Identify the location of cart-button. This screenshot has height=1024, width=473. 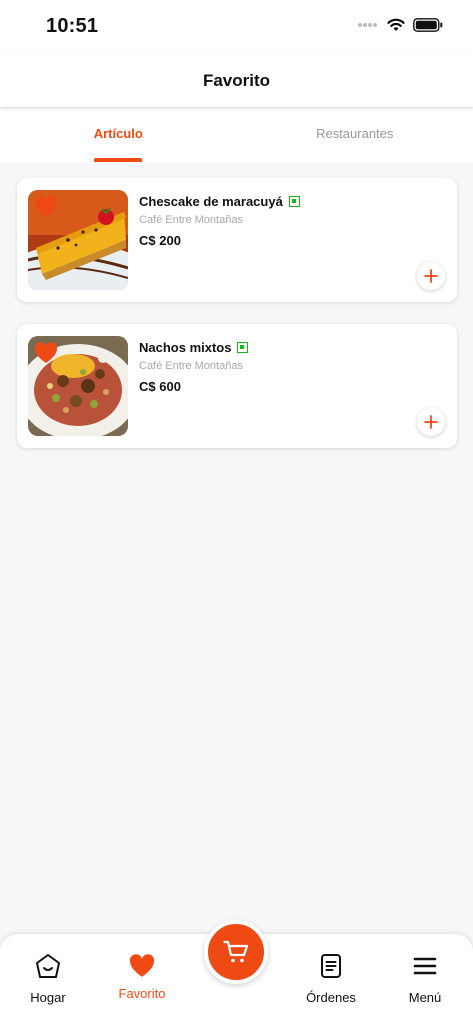
(236, 952).